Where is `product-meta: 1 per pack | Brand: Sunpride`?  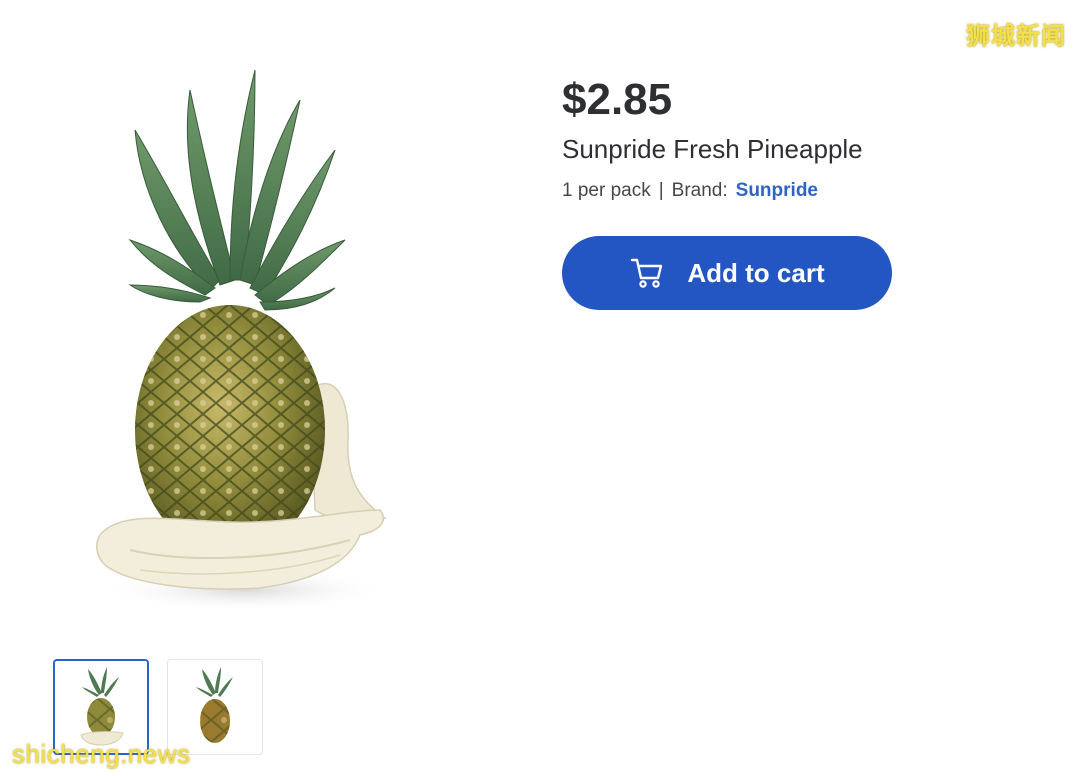
product-meta: 1 per pack | Brand: Sunpride is located at coordinates (797, 191).